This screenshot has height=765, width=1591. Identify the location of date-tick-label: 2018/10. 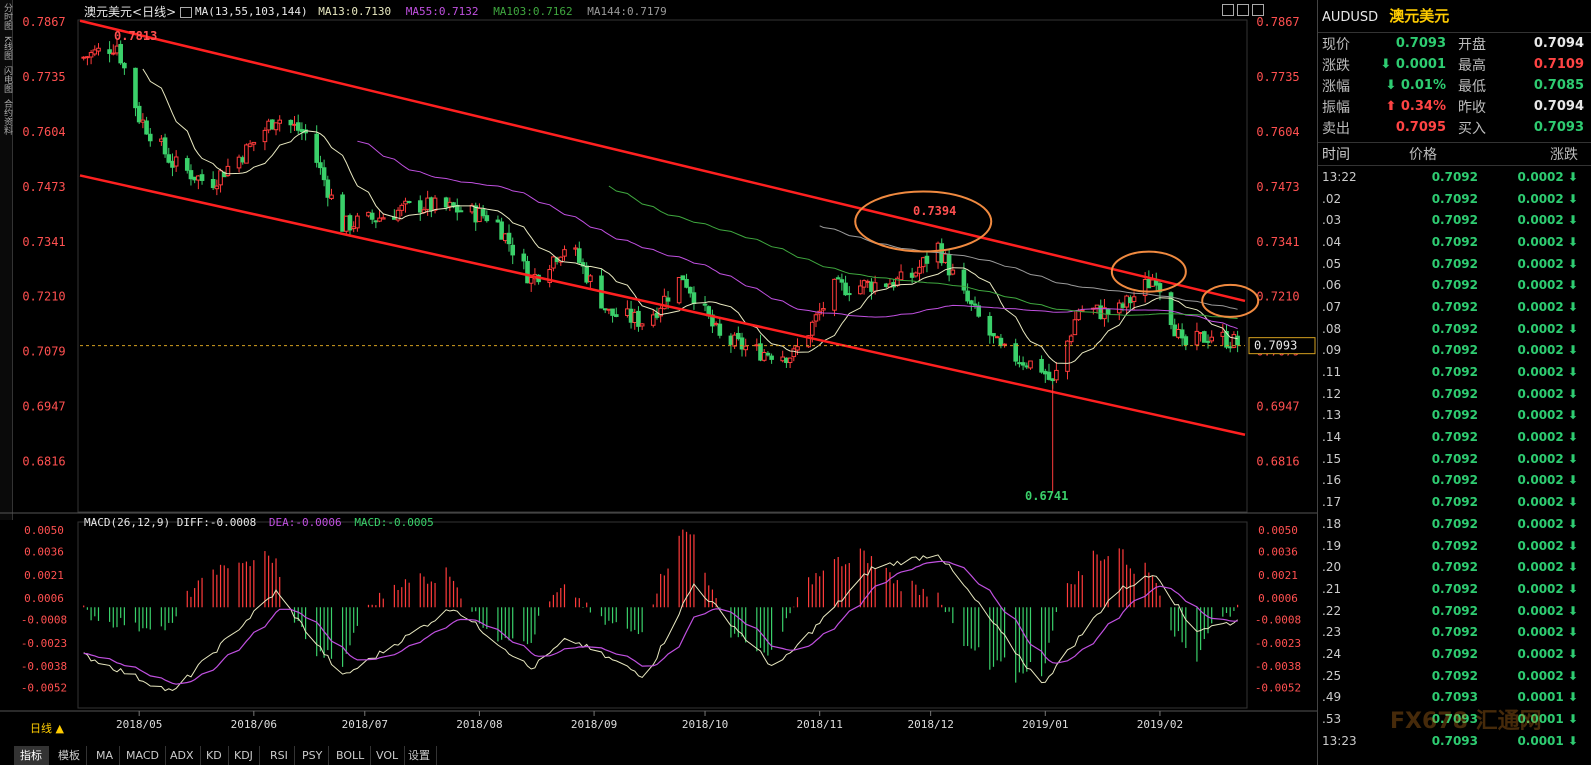
(705, 724).